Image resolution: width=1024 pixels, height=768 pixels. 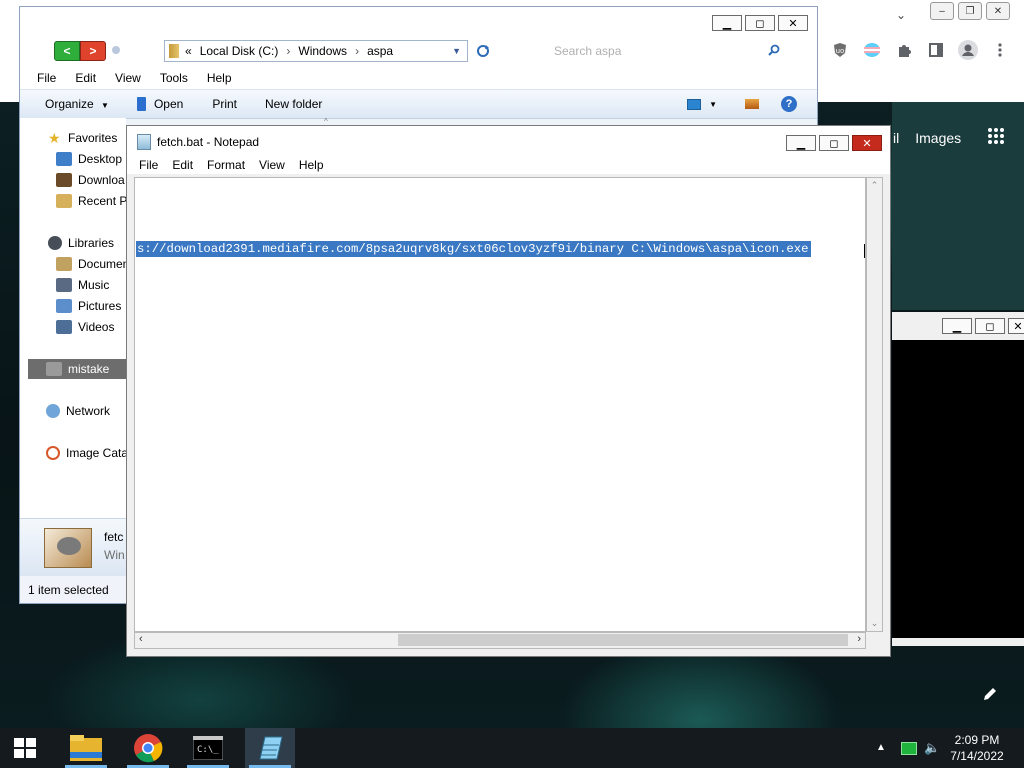 I want to click on nav-videos-label: Videos, so click(x=96, y=327).